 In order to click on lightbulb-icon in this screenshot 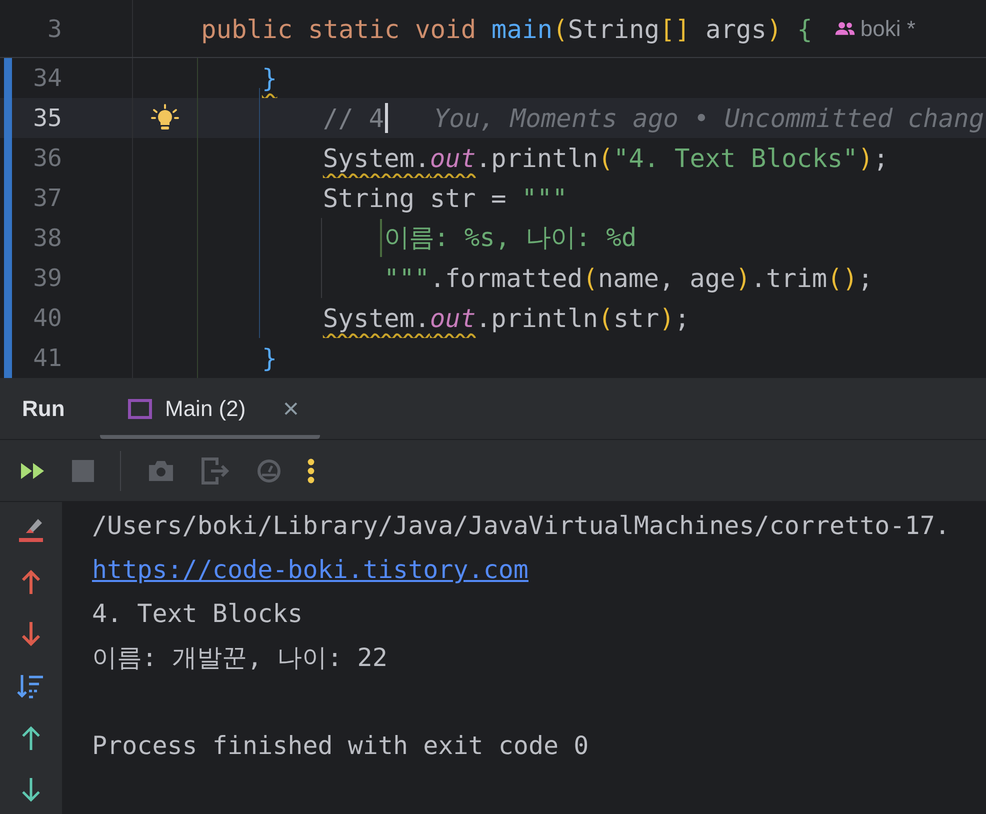, I will do `click(165, 118)`.